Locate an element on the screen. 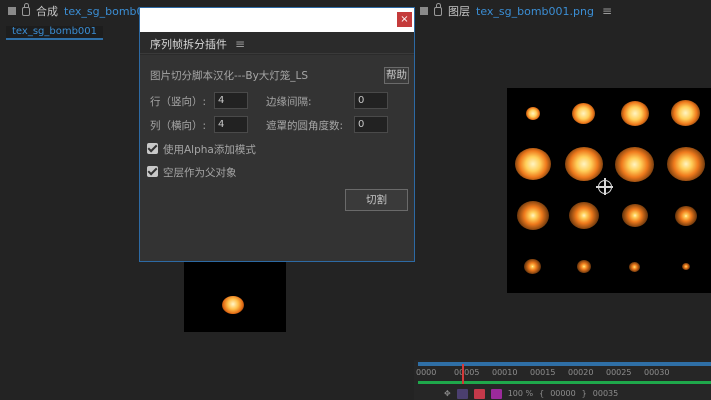 Image resolution: width=711 pixels, height=400 pixels. composition-tab: tex_sg_bomb001 is located at coordinates (55, 33).